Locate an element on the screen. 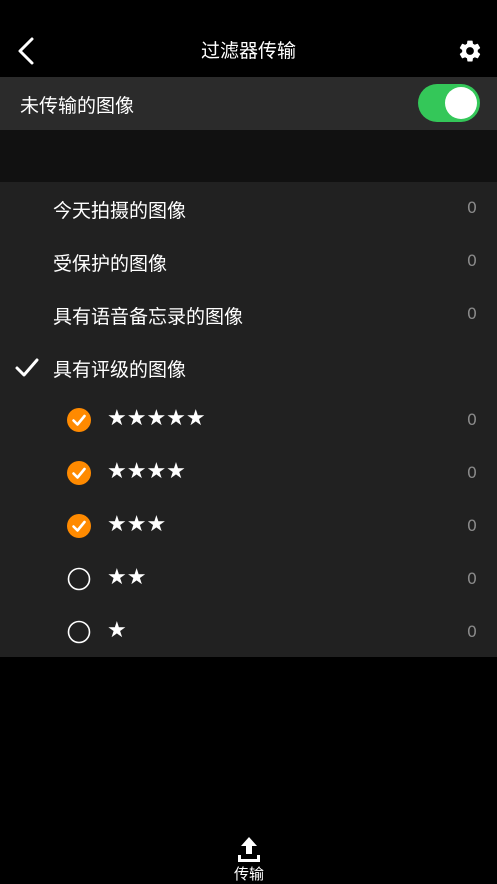  rating-4-stars: ★★★★ 0 is located at coordinates (248, 473).